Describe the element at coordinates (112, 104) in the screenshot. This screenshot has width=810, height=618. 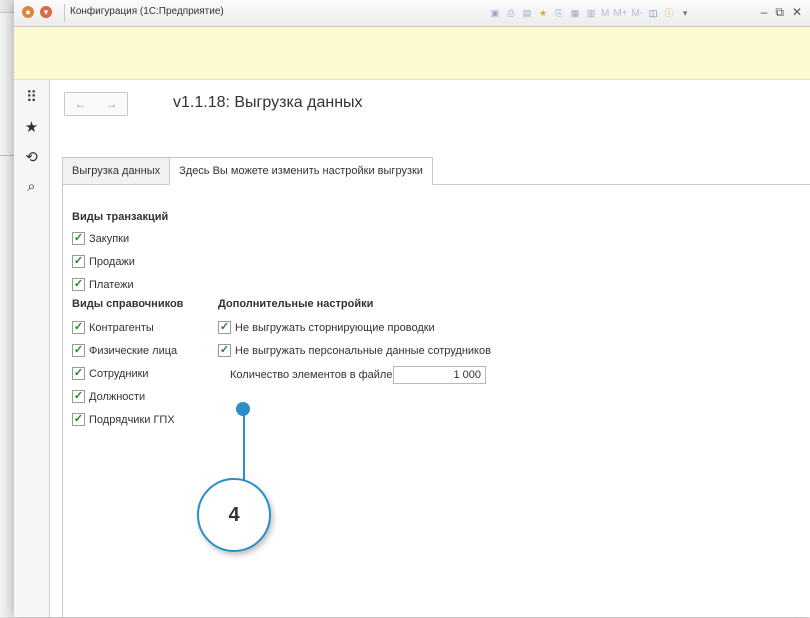
I see `forward-button: →` at that location.